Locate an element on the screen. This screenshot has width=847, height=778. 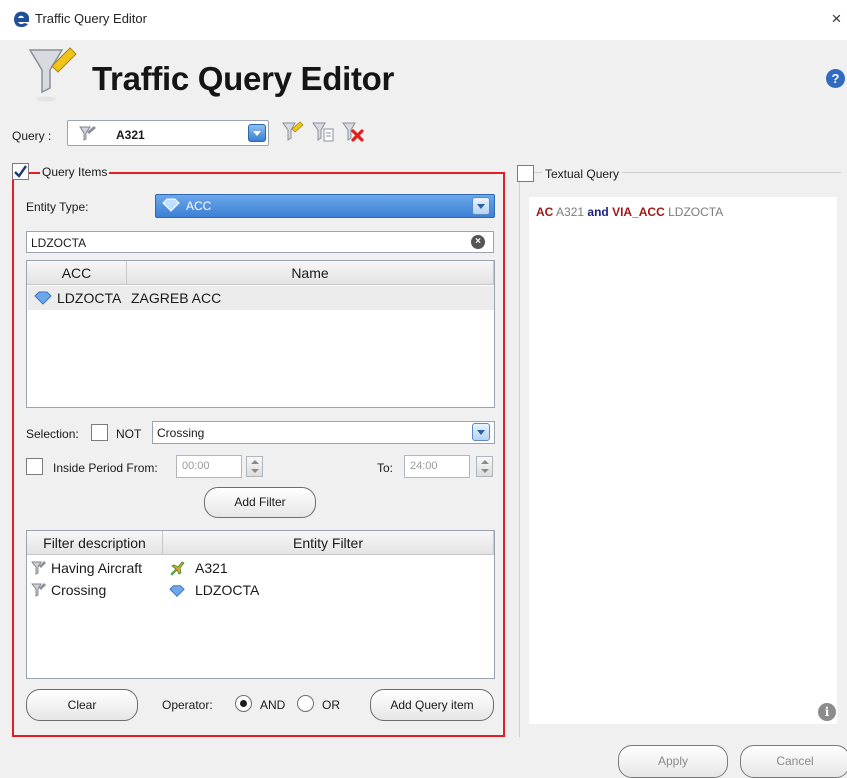
to-label: To: is located at coordinates (385, 468).